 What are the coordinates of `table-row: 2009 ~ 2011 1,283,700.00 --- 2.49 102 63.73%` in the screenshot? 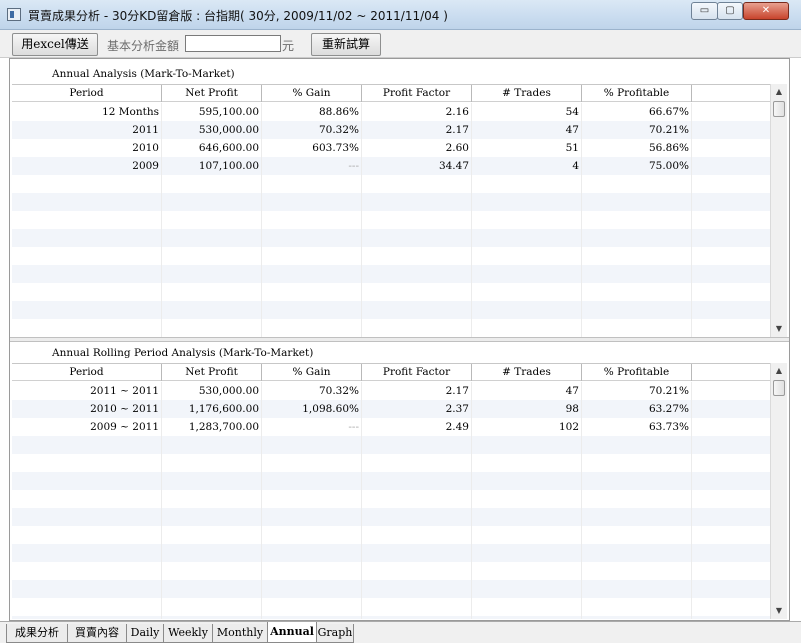 It's located at (392, 427).